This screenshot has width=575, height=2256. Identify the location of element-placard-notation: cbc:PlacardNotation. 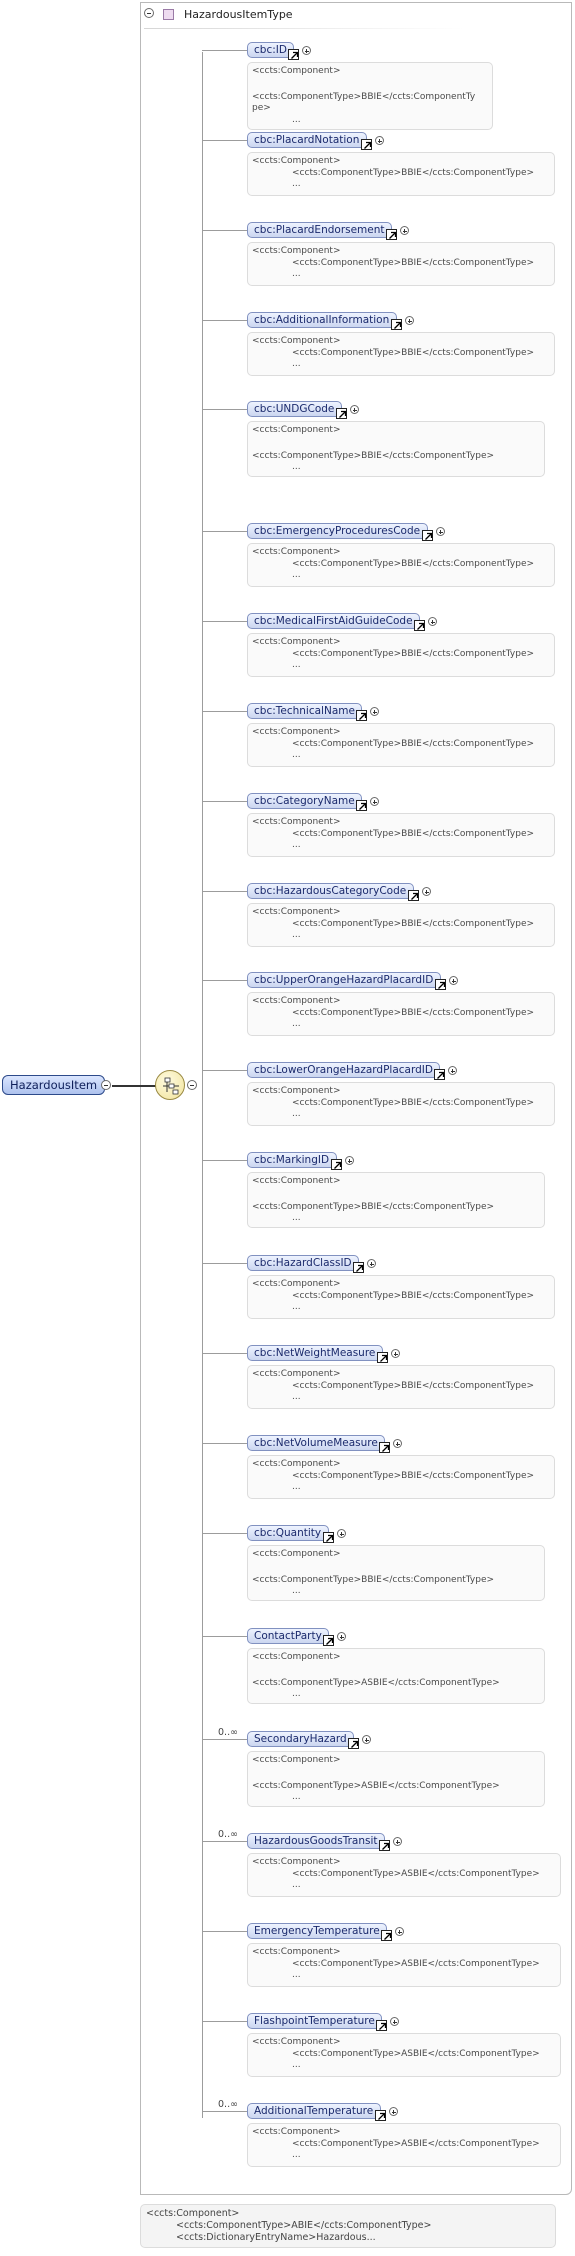
(307, 140).